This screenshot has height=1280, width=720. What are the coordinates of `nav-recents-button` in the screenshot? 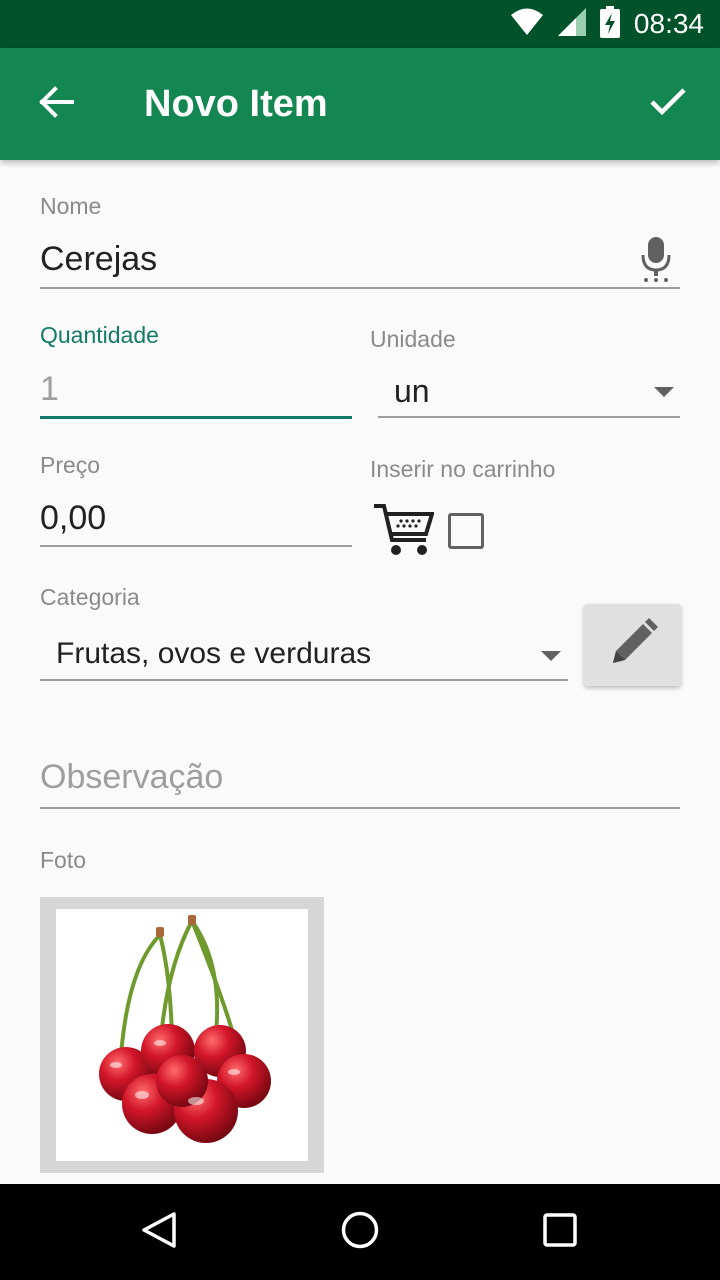 It's located at (560, 1232).